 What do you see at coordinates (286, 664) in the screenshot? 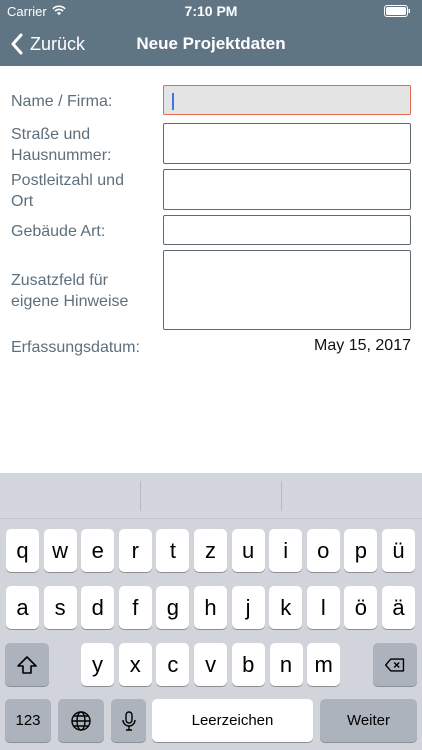
I see `key-n: n` at bounding box center [286, 664].